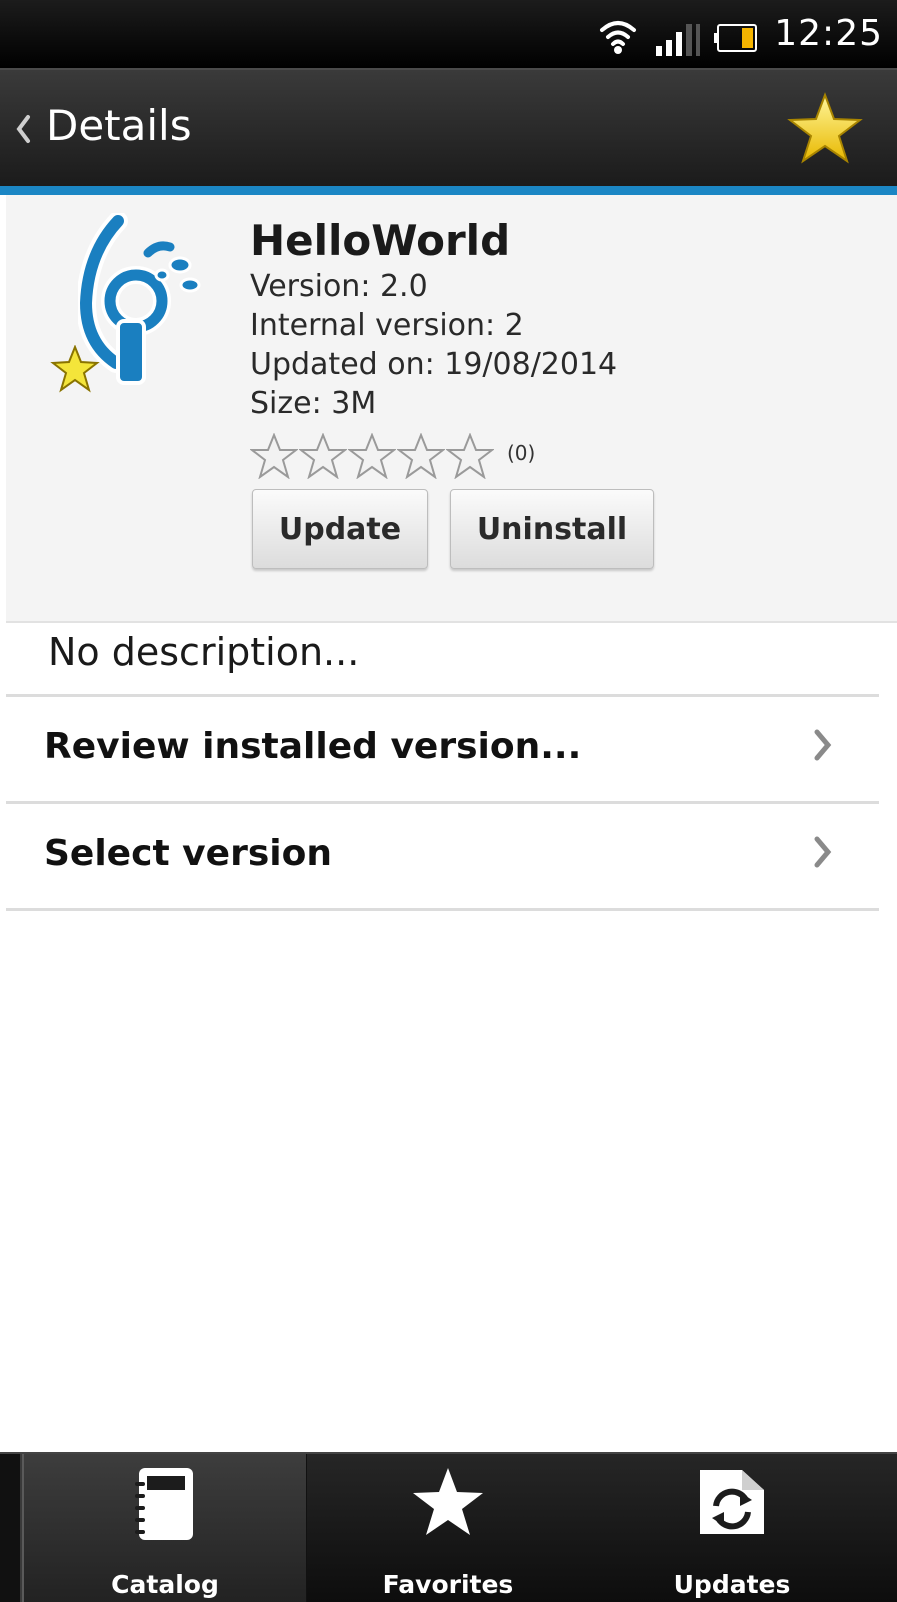 The width and height of the screenshot is (897, 1602). I want to click on page-title: Details, so click(119, 126).